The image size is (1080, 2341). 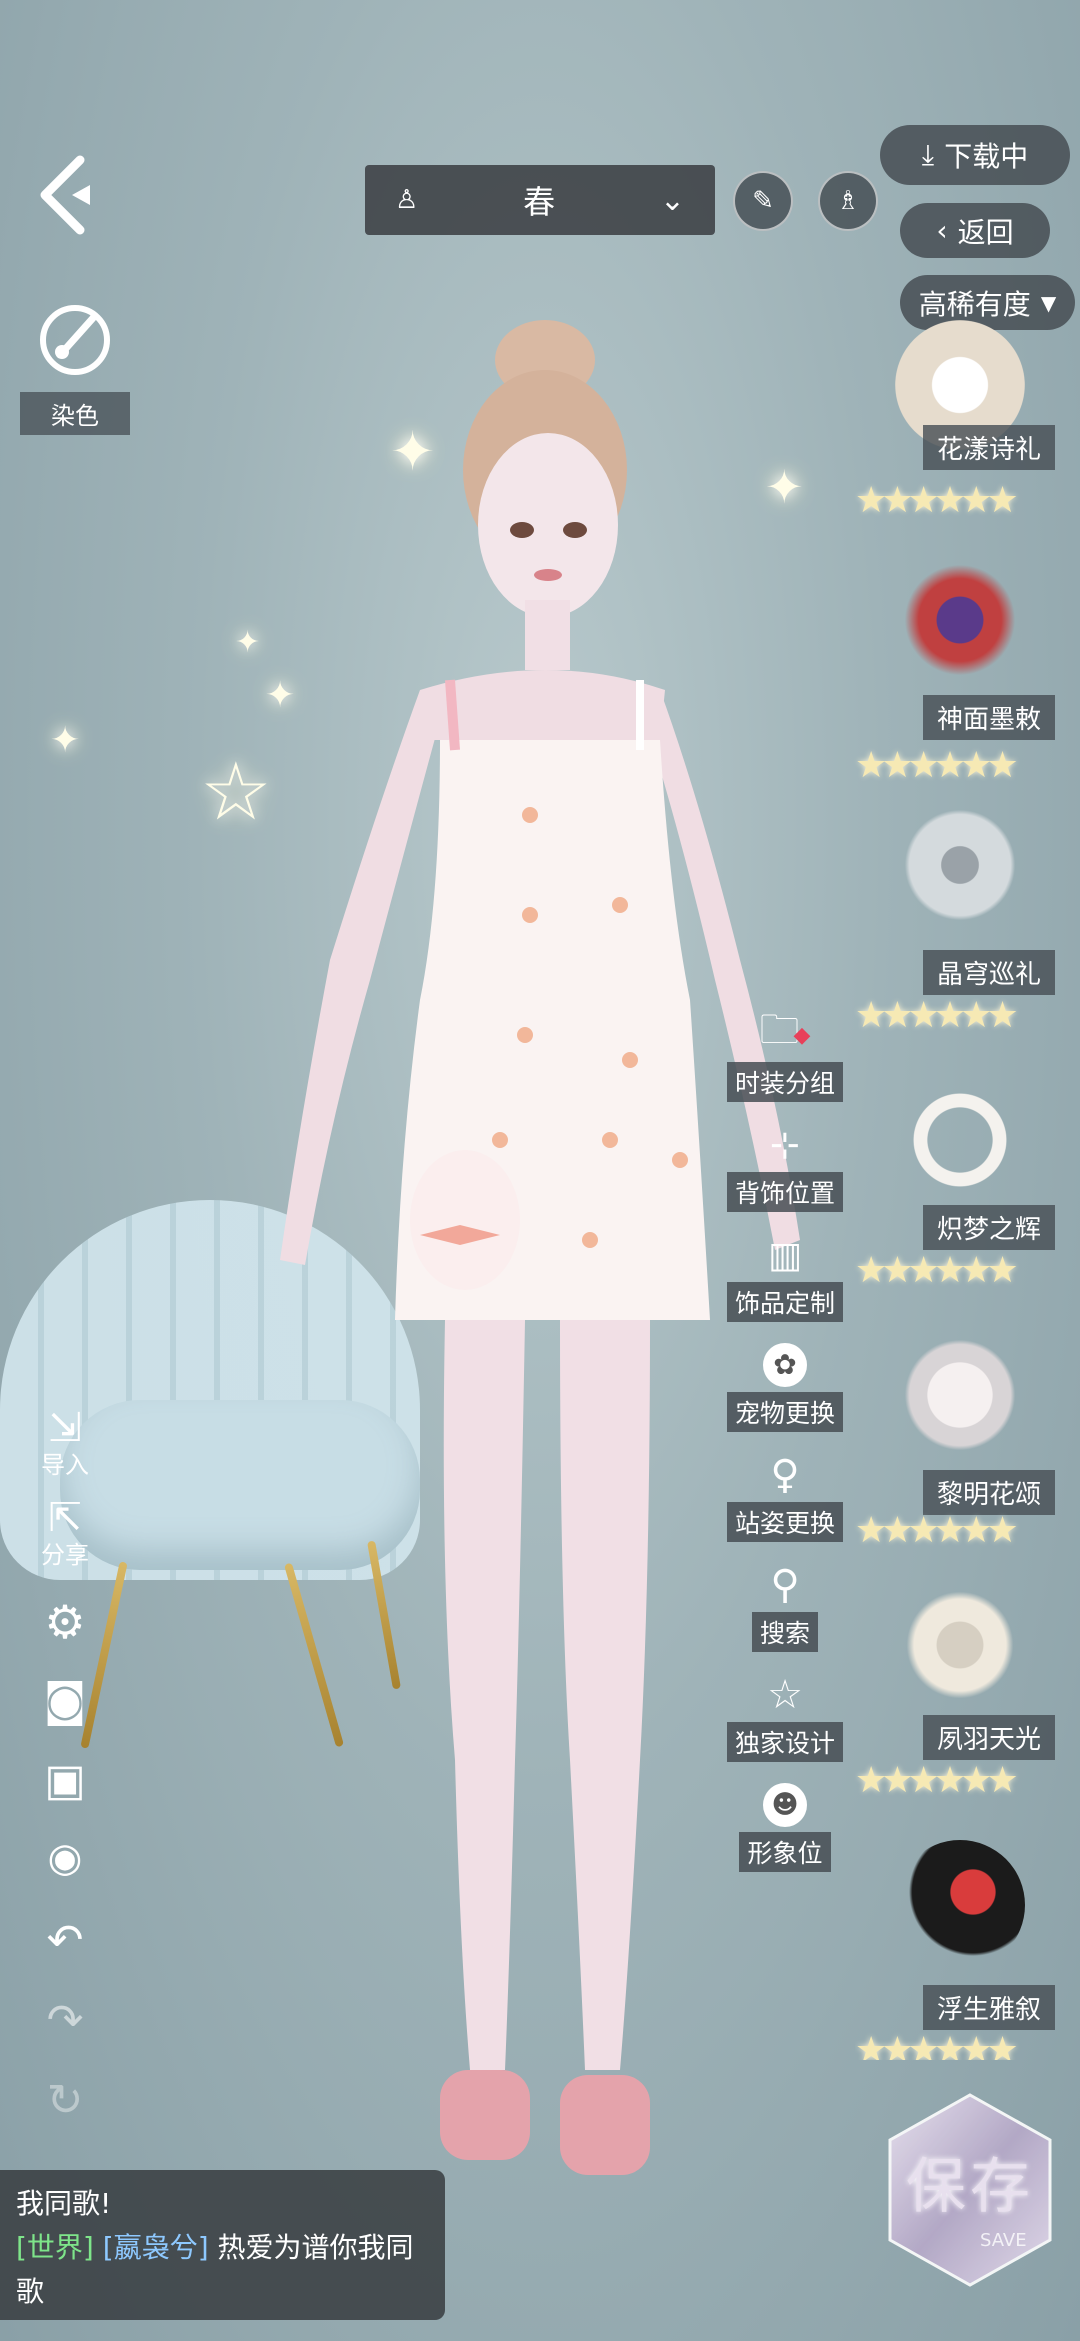 I want to click on settings-button: ⚙, so click(x=65, y=1622).